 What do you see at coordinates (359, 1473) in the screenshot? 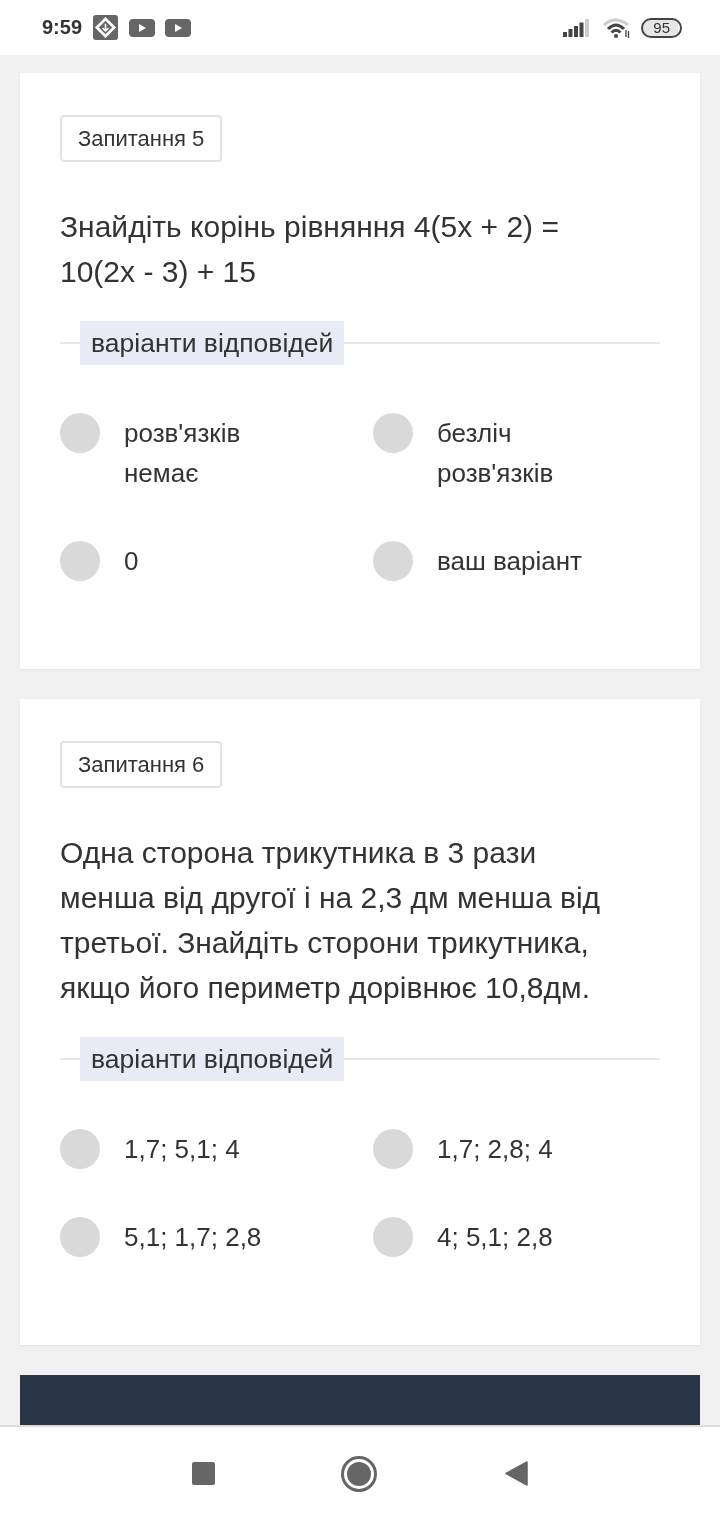
I see `home-icon` at bounding box center [359, 1473].